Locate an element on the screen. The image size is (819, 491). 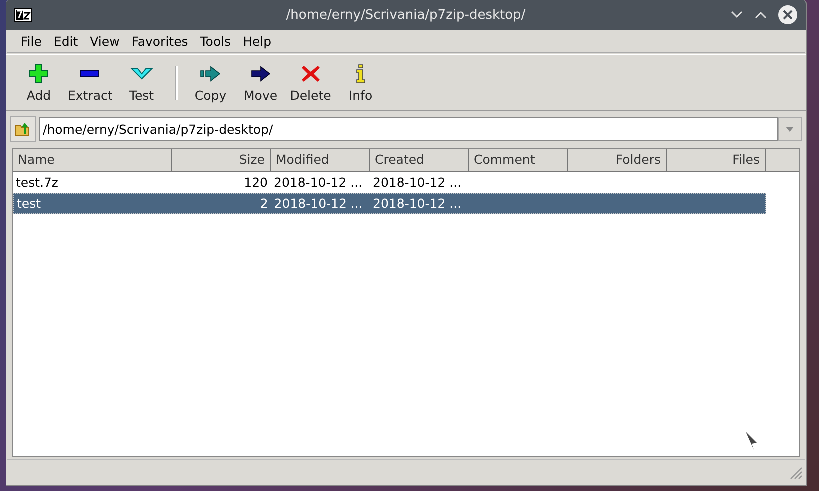
toolbar-button: Delete is located at coordinates (311, 82).